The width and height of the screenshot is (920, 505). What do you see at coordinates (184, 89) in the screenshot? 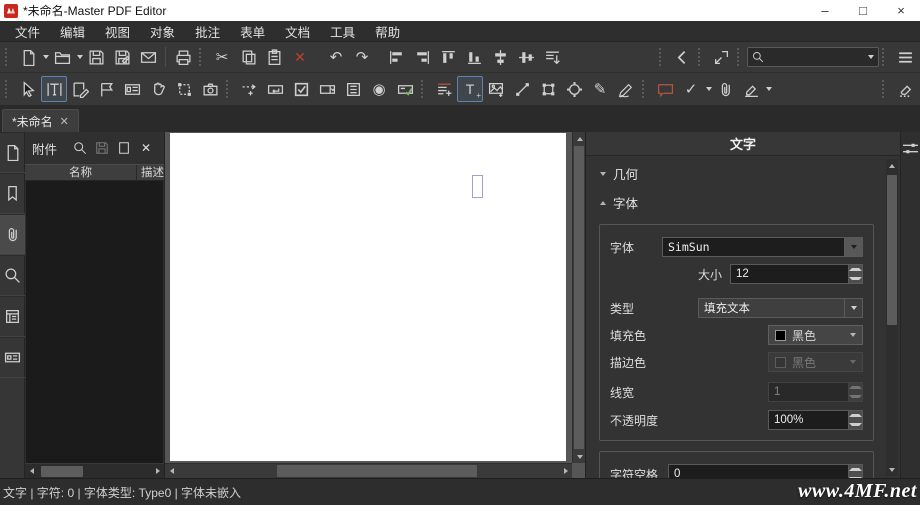
I see `select-area-button` at bounding box center [184, 89].